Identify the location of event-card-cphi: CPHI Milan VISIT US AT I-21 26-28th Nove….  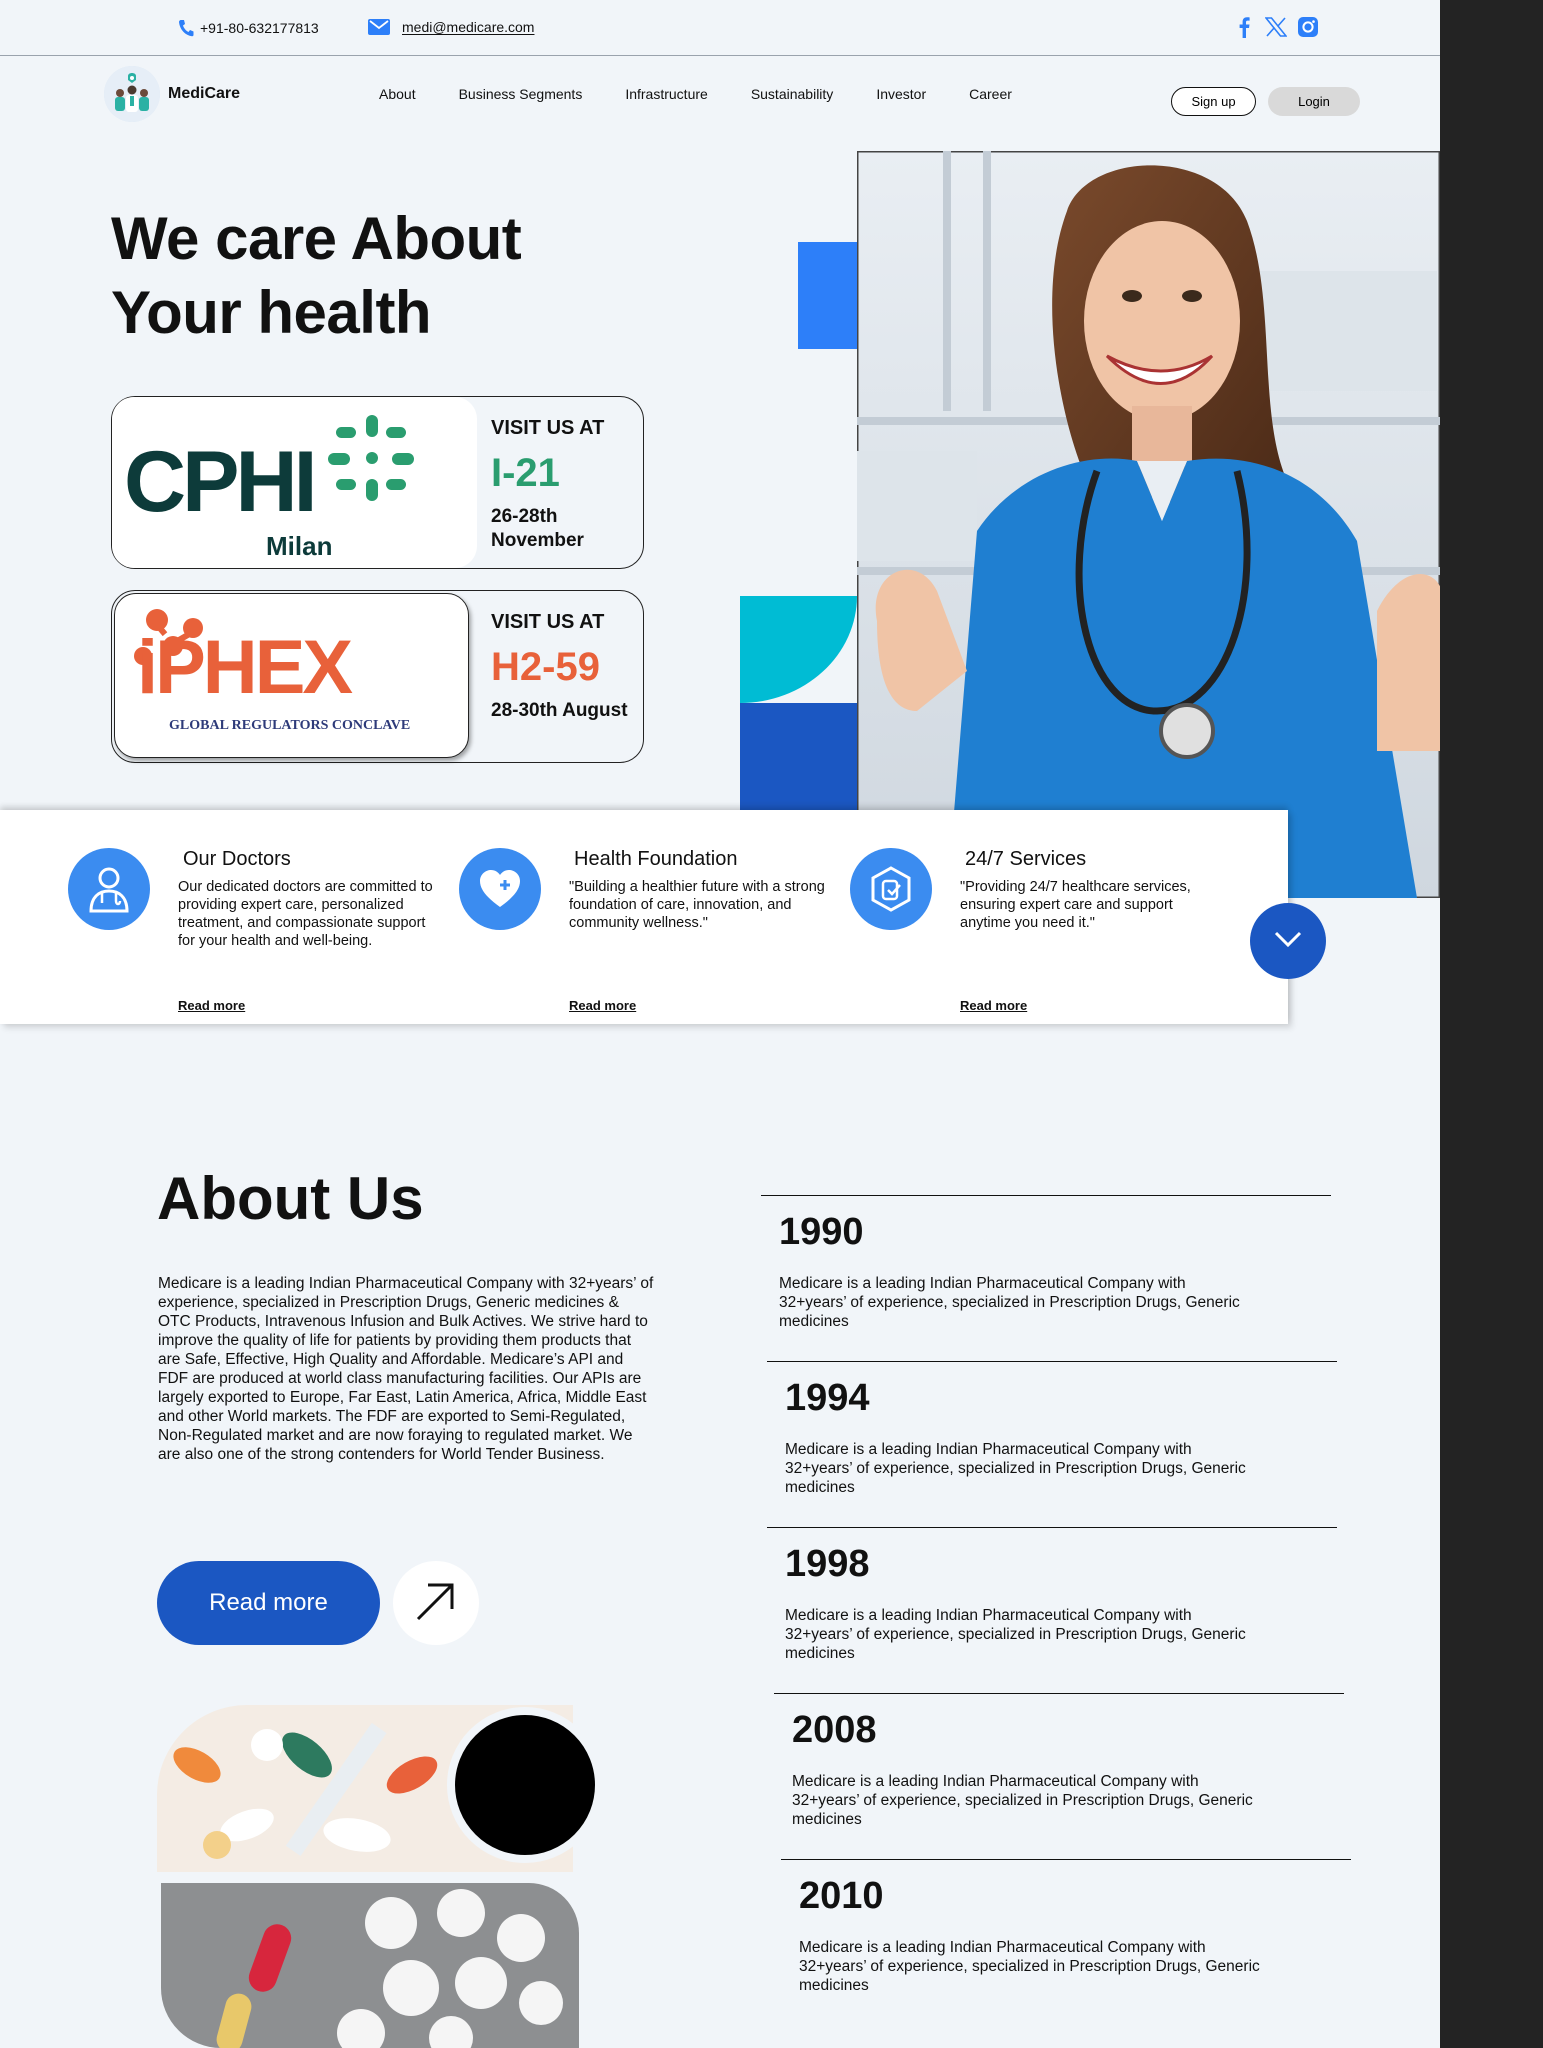
(377, 482).